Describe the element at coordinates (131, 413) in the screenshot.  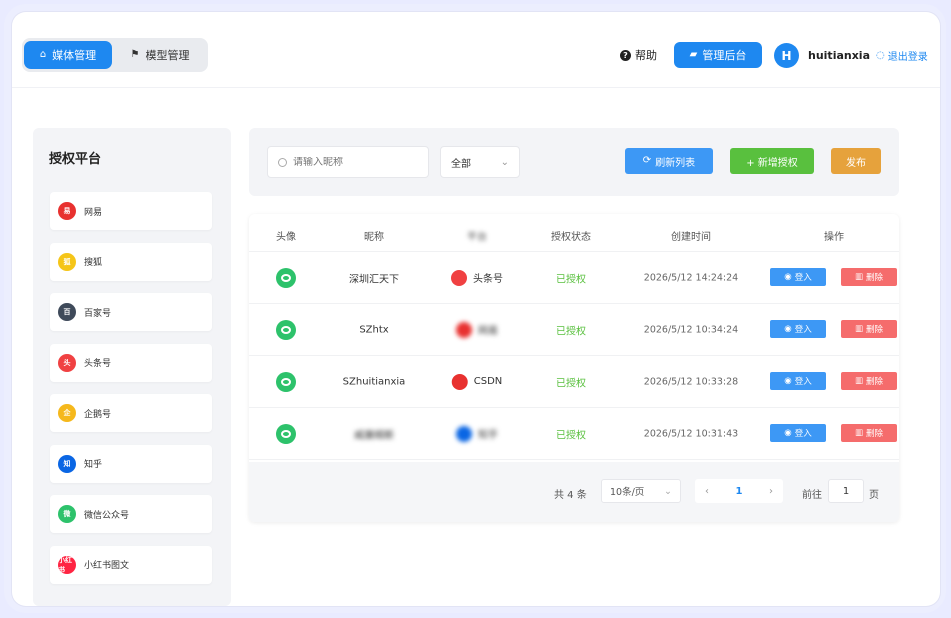
I see `sidebar-item-platform: 企企鹅号` at that location.